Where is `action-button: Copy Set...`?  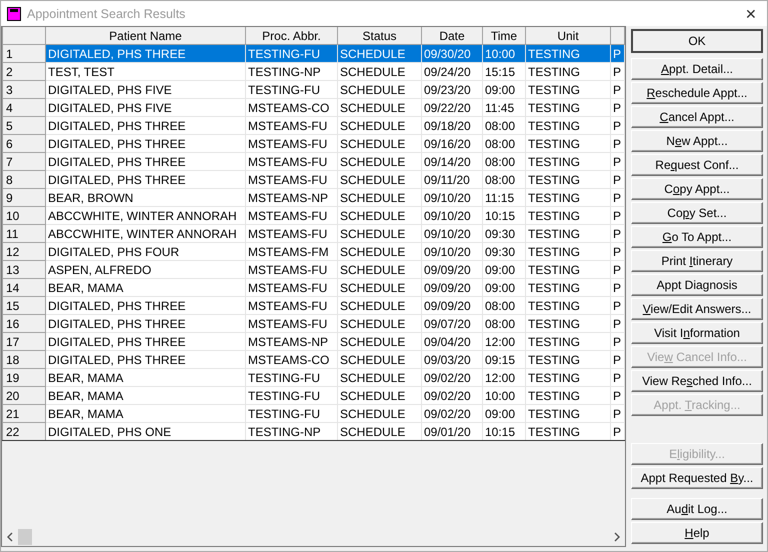
action-button: Copy Set... is located at coordinates (697, 213).